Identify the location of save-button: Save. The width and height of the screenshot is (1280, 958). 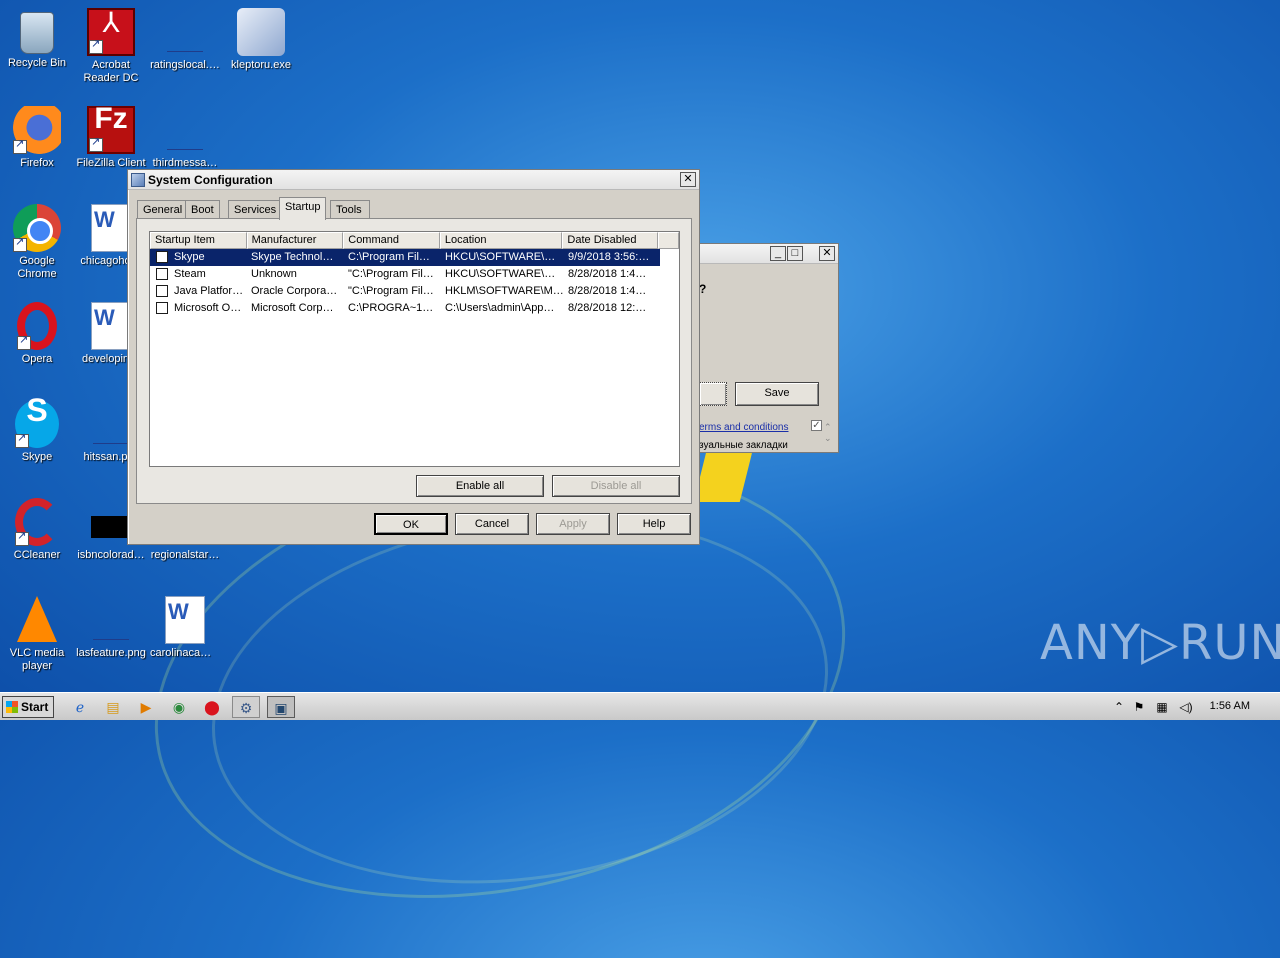
(777, 394).